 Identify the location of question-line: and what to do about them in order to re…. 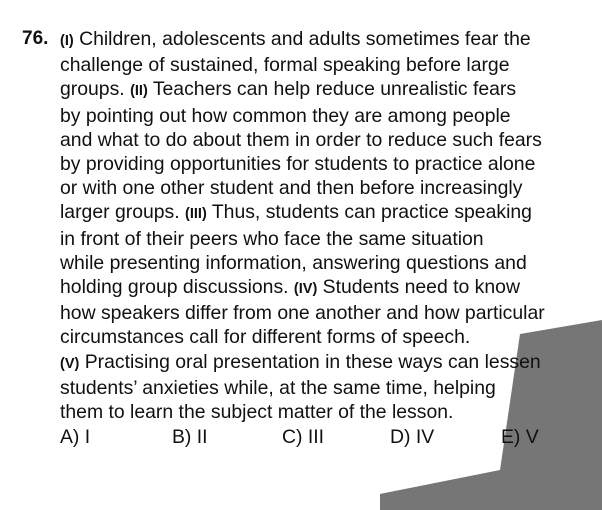
(330, 140).